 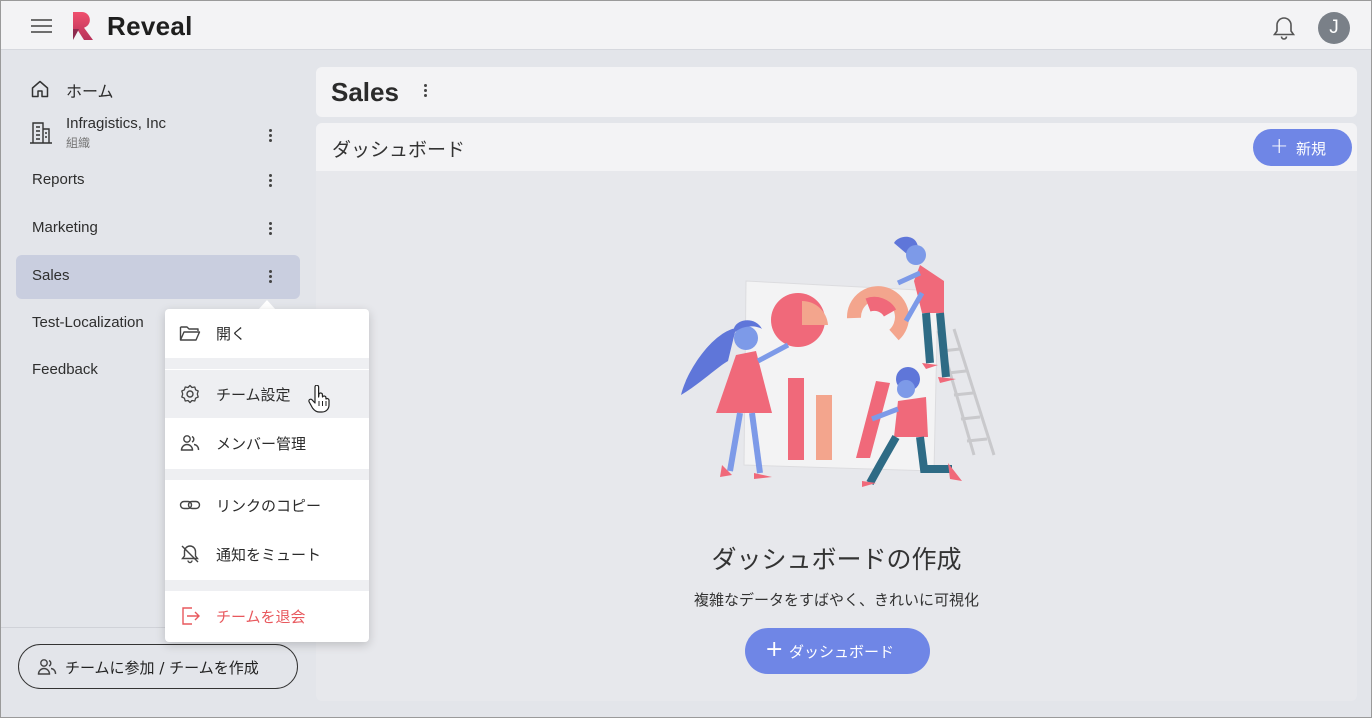 I want to click on menu-item-label: 開く, so click(x=231, y=334).